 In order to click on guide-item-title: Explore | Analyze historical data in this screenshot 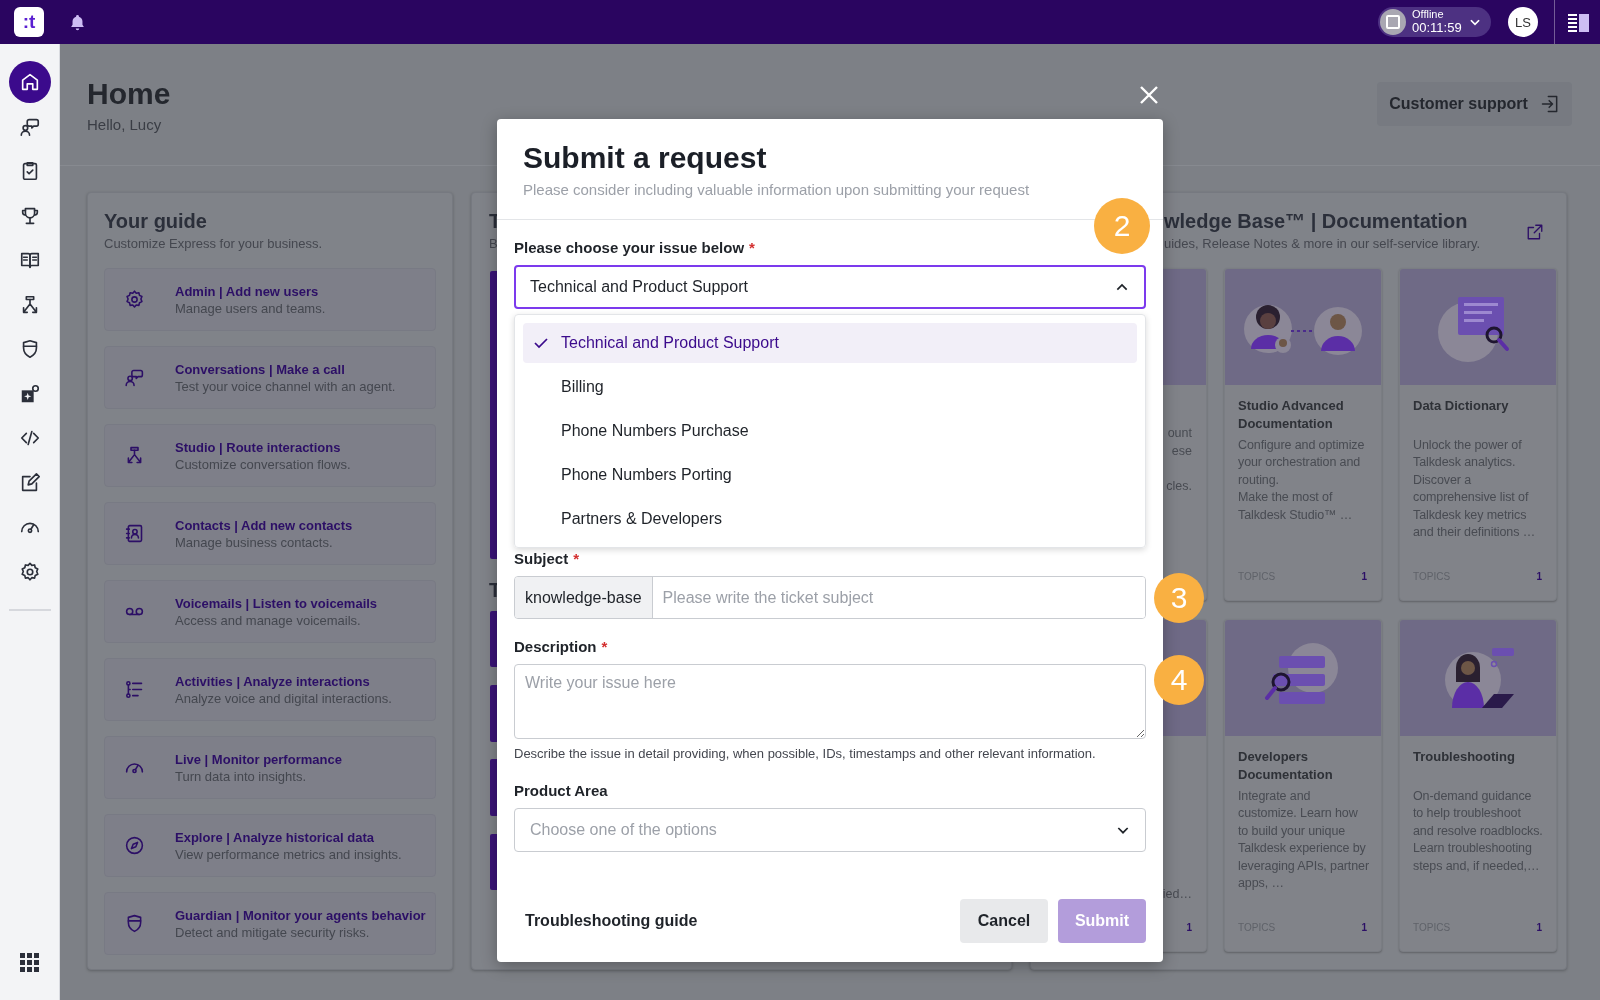, I will do `click(275, 837)`.